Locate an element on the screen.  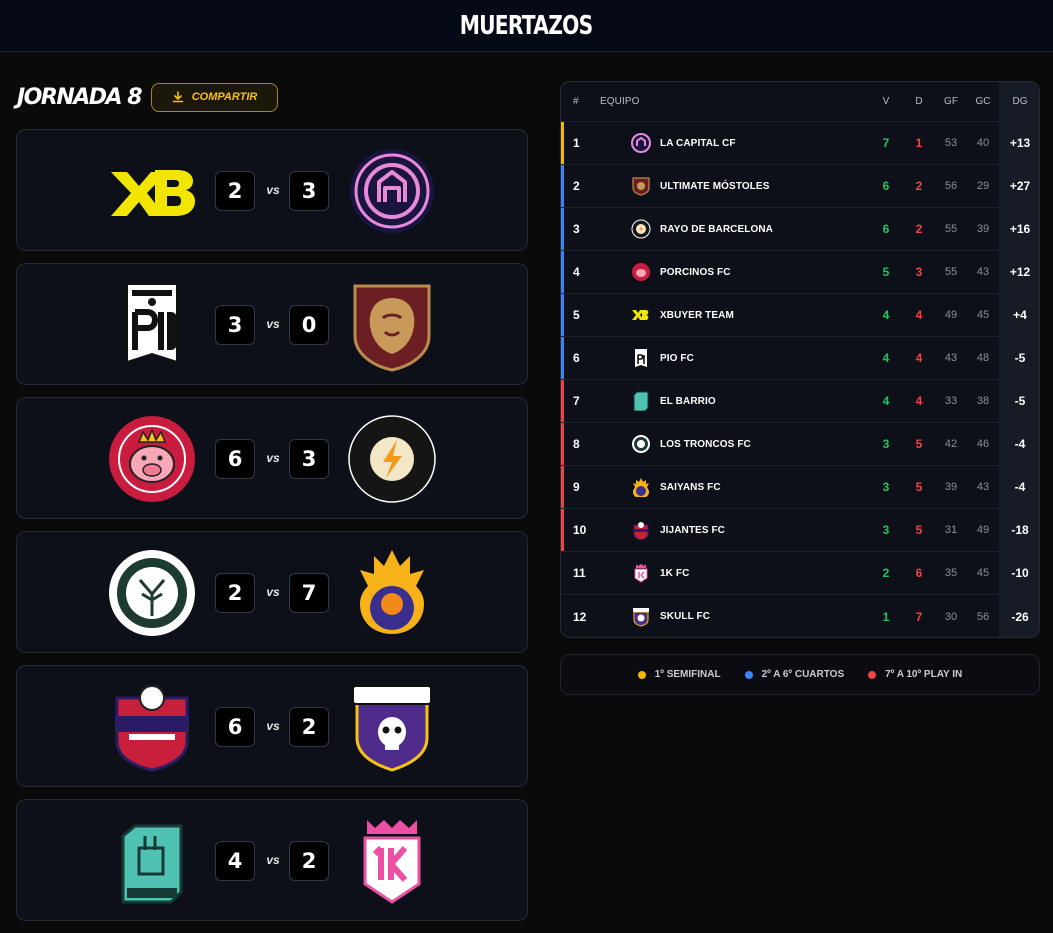
standings-row: 4 PORCINOS FC 5 3 55 43 +12 is located at coordinates (800, 272).